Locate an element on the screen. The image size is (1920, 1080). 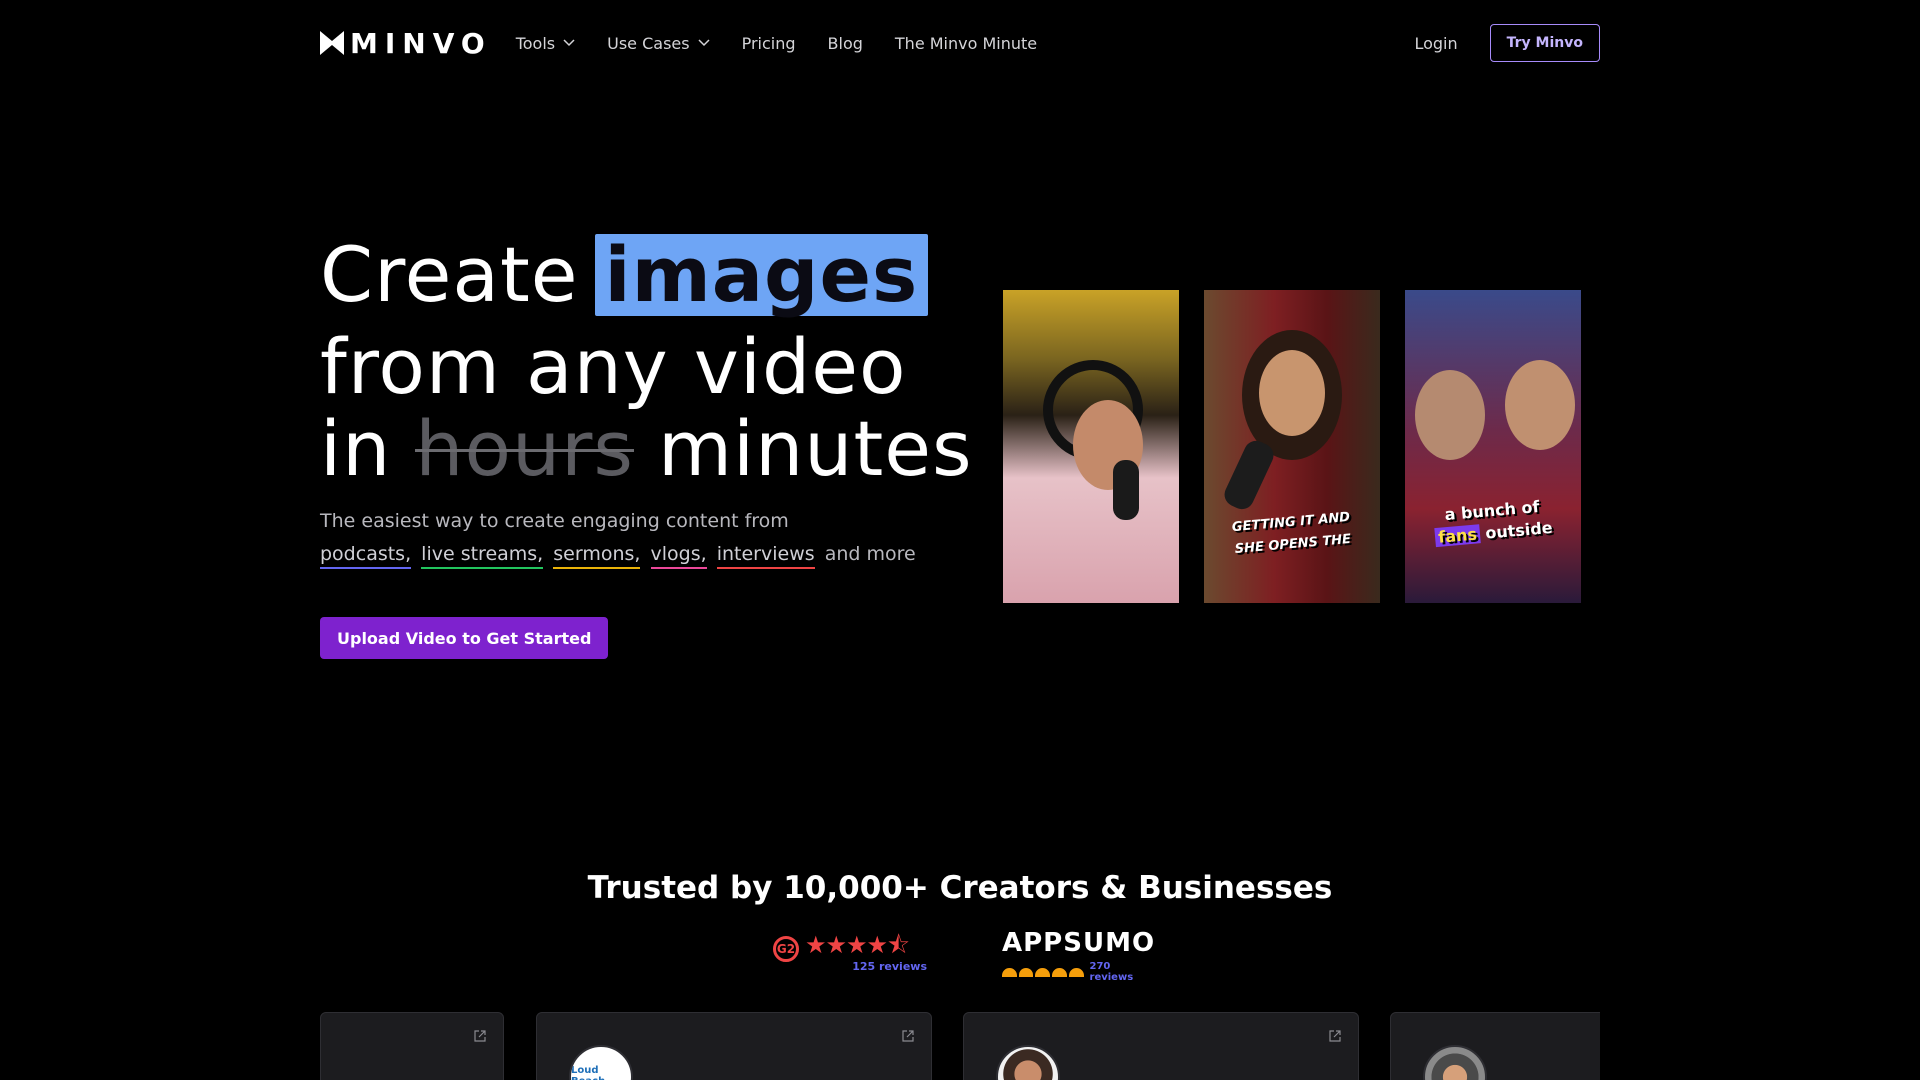
nav-tools: Tools is located at coordinates (545, 43).